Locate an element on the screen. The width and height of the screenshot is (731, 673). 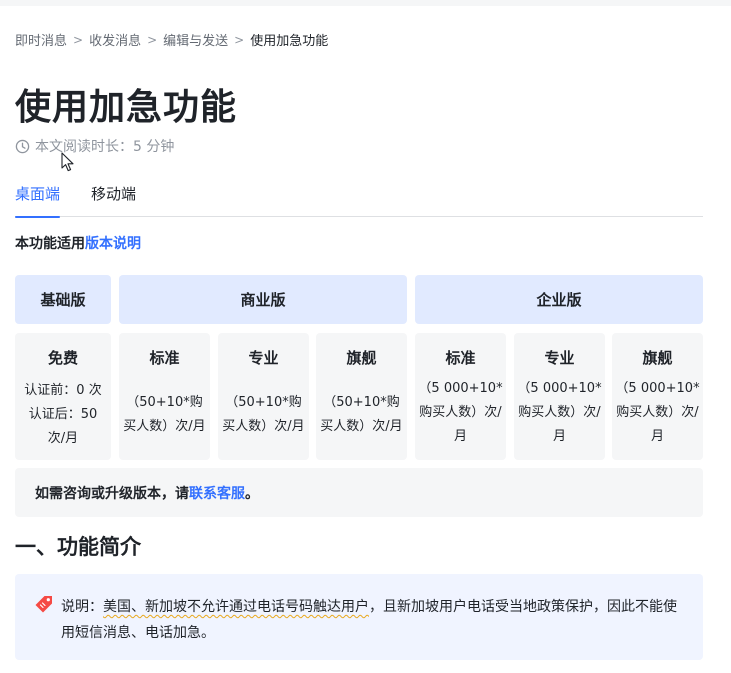
clock-icon is located at coordinates (22, 146).